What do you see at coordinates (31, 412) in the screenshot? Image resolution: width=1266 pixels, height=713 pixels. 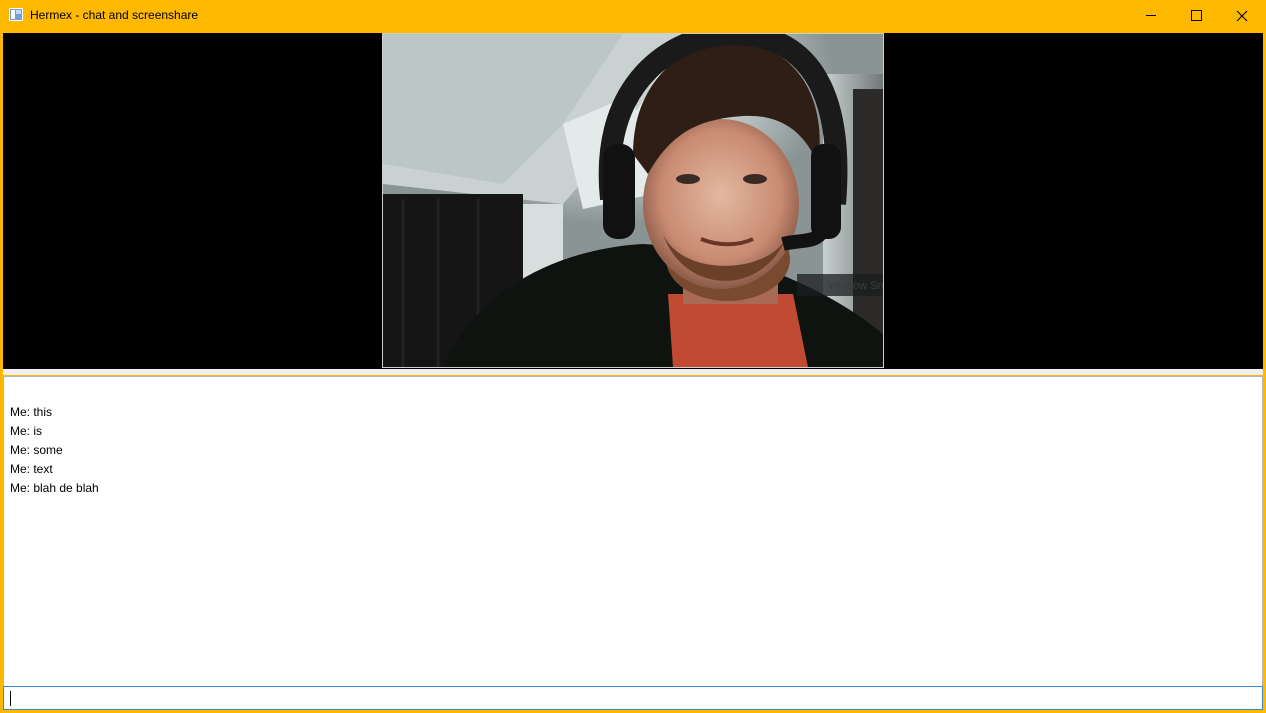 I see `chat-message: Me: this` at bounding box center [31, 412].